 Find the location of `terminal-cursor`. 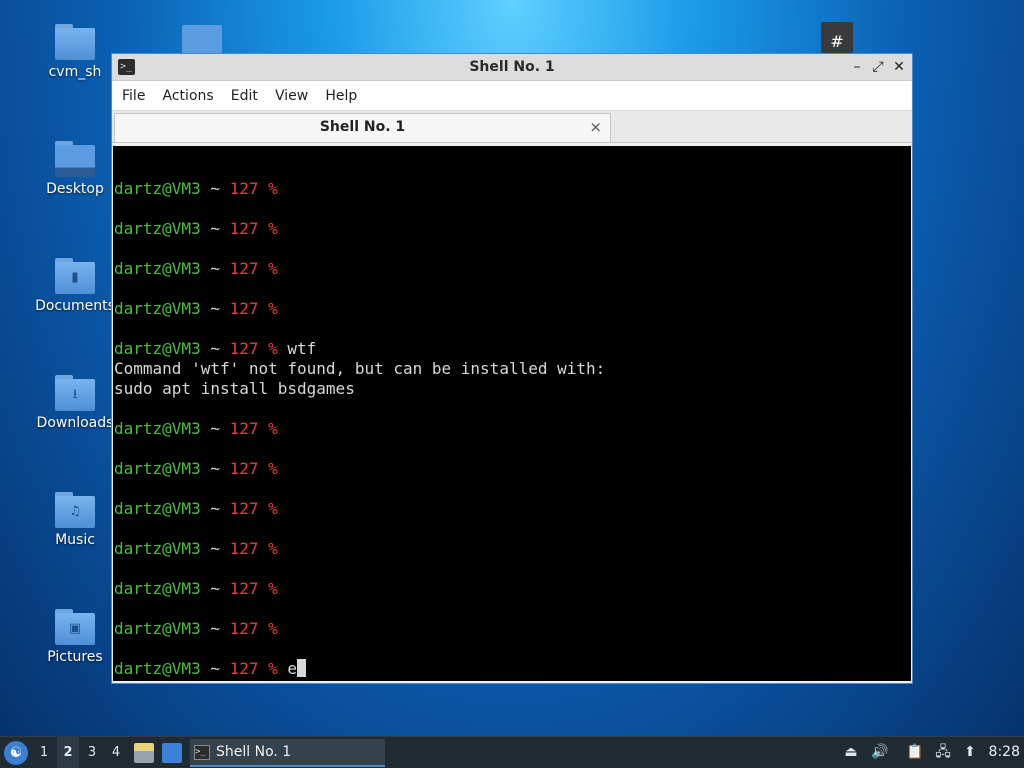

terminal-cursor is located at coordinates (302, 668).